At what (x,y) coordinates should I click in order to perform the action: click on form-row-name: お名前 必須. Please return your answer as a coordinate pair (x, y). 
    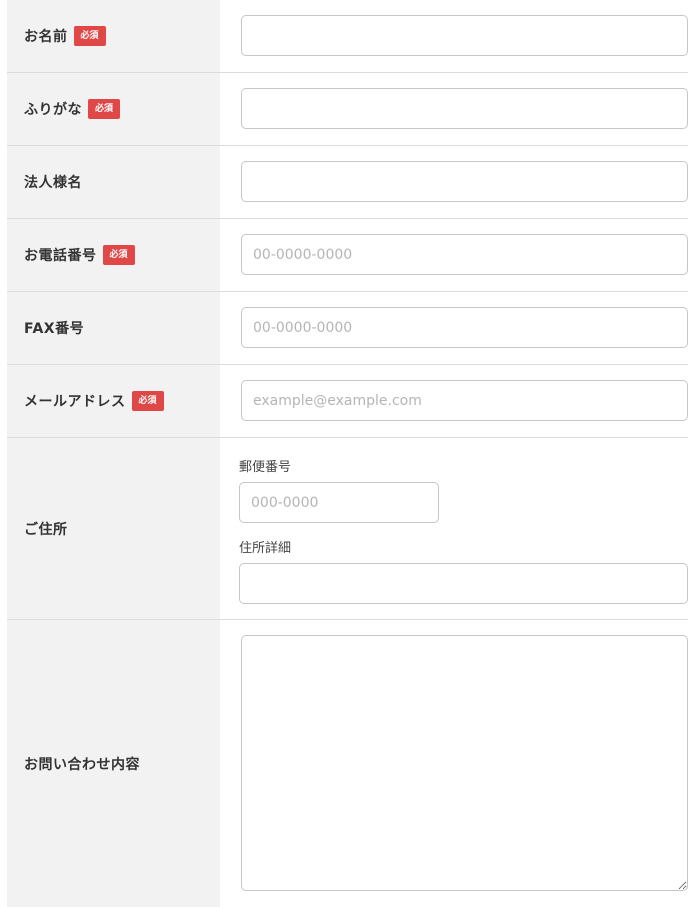
    Looking at the image, I should click on (347, 36).